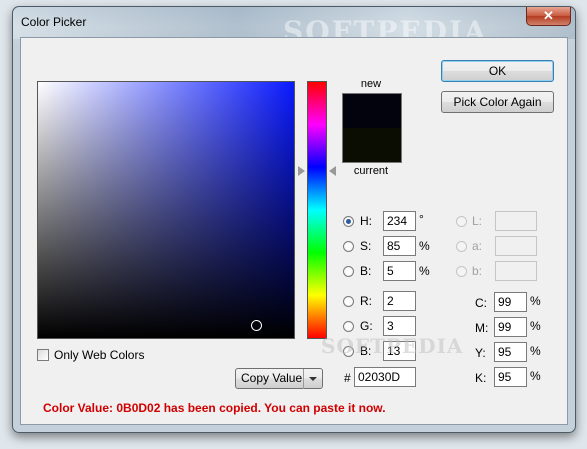 The image size is (587, 449). What do you see at coordinates (332, 170) in the screenshot?
I see `hue-slider-right-arrow` at bounding box center [332, 170].